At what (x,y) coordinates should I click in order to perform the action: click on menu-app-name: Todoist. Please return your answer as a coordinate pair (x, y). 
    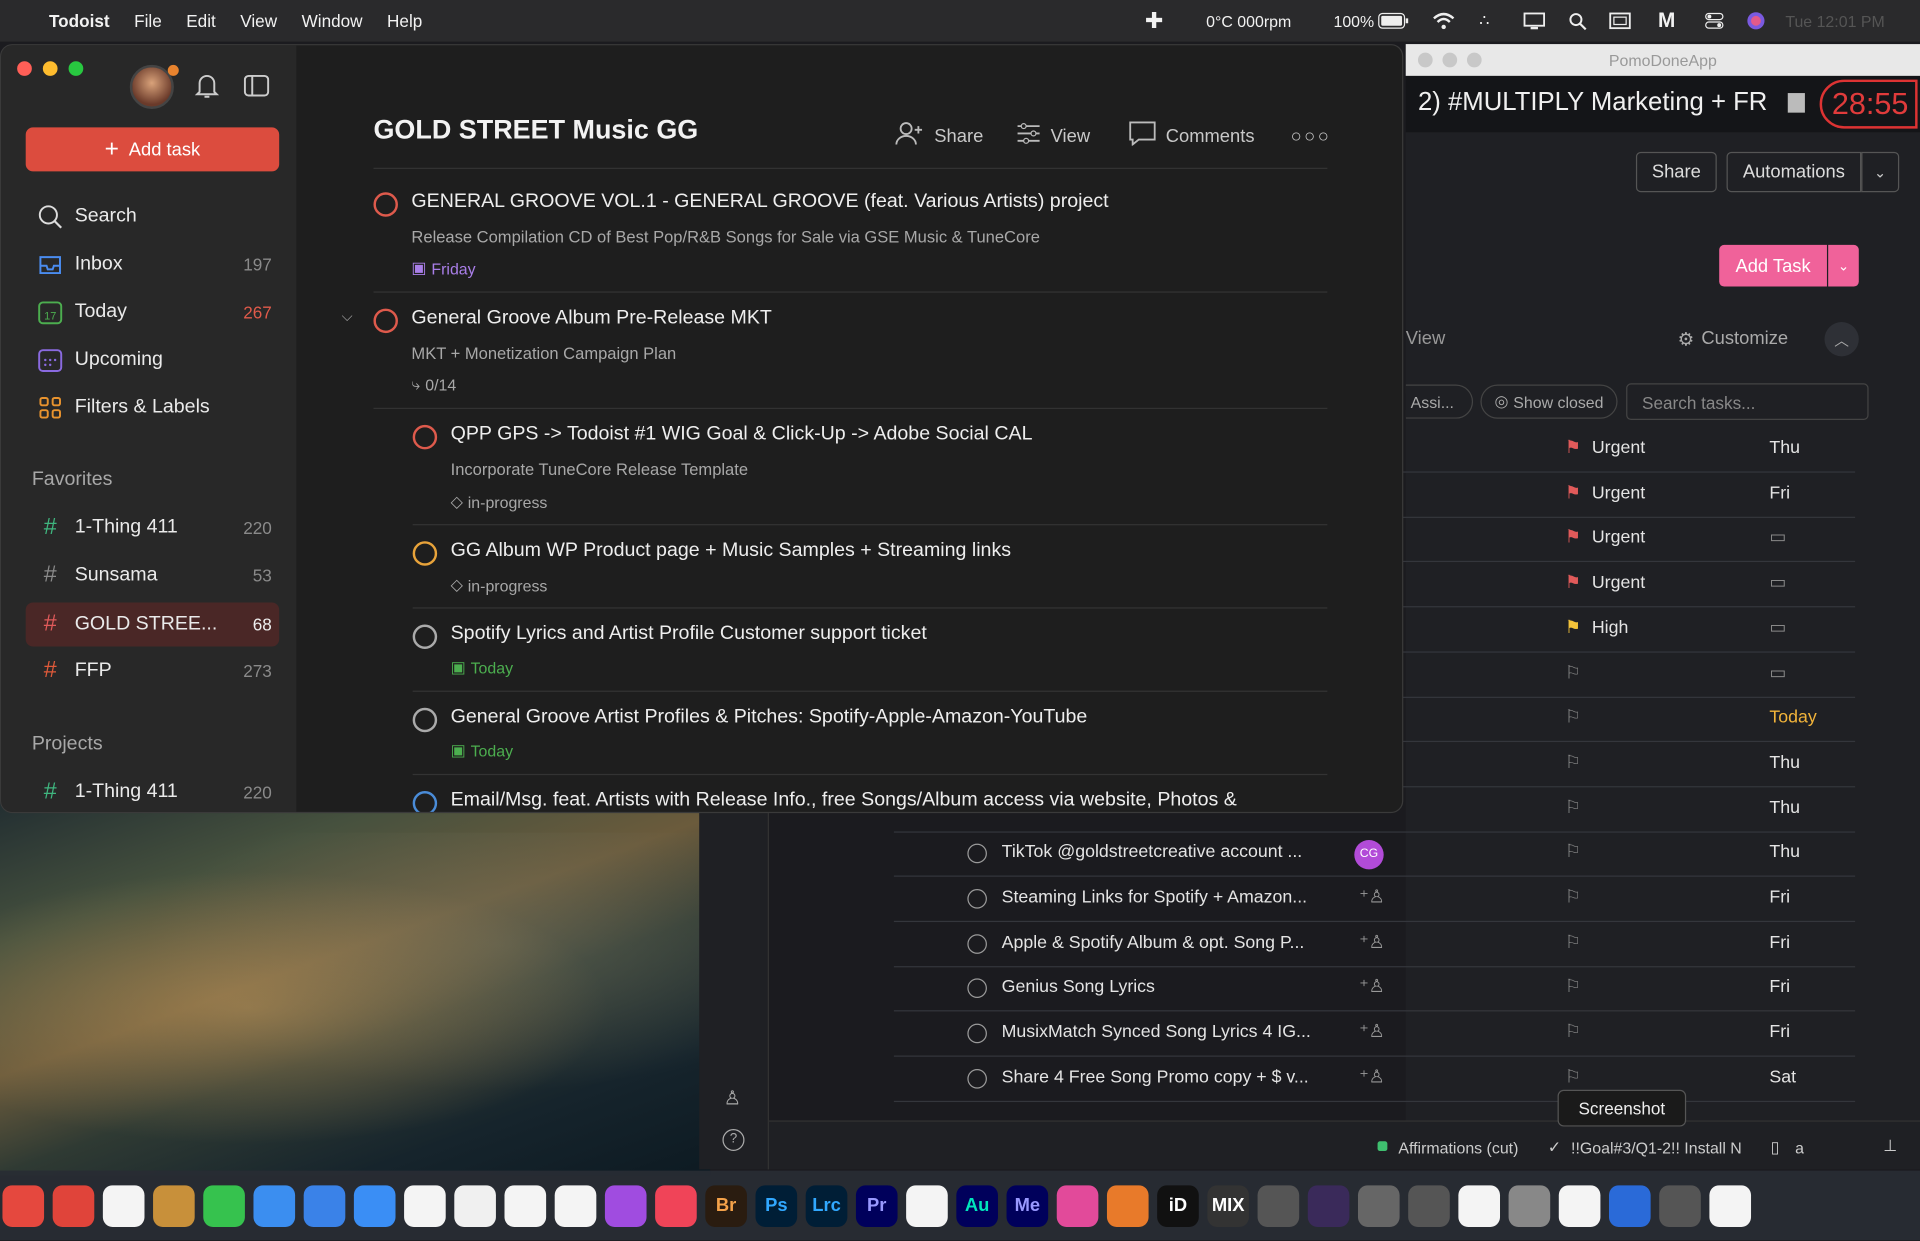
    Looking at the image, I should click on (79, 21).